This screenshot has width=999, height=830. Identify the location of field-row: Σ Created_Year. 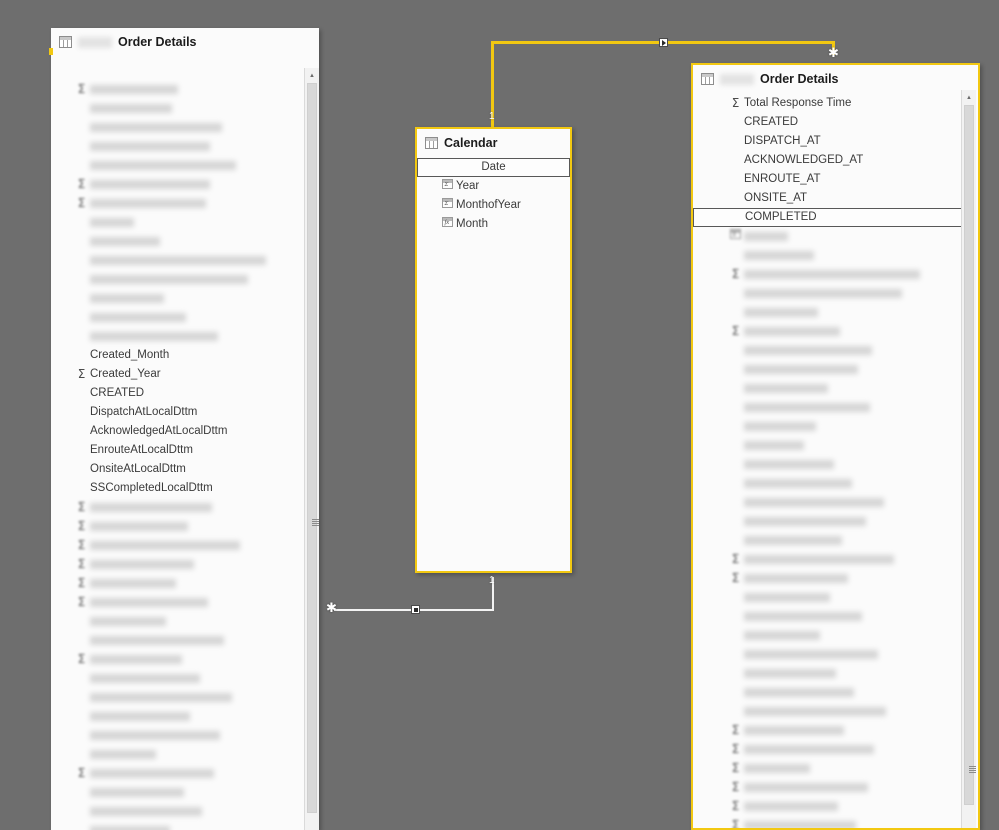
(177, 374).